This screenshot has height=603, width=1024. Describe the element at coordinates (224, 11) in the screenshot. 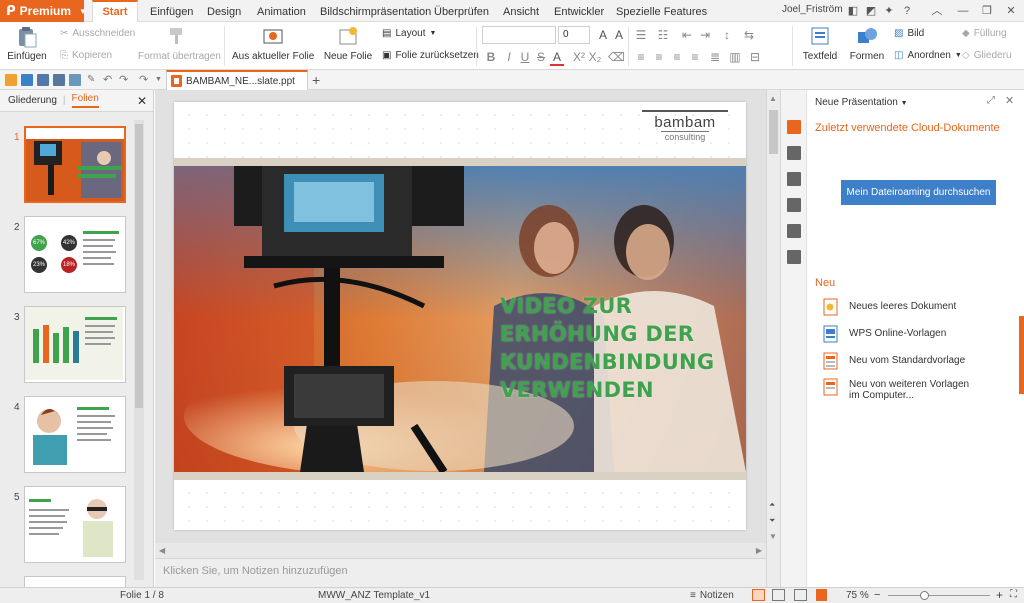

I see `tab-design: Design` at that location.